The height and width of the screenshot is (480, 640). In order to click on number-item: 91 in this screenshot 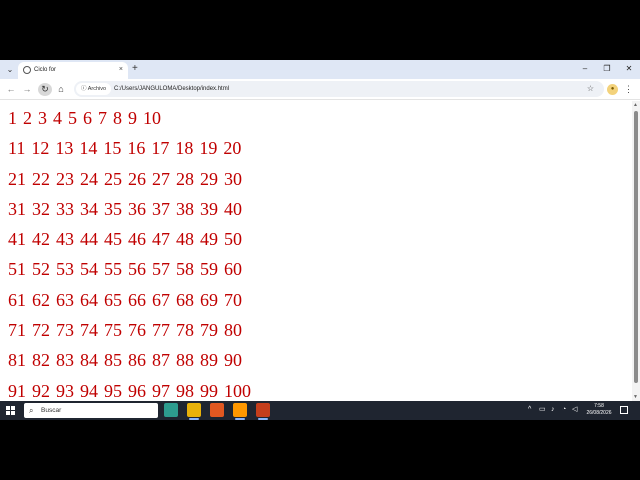, I will do `click(17, 390)`.